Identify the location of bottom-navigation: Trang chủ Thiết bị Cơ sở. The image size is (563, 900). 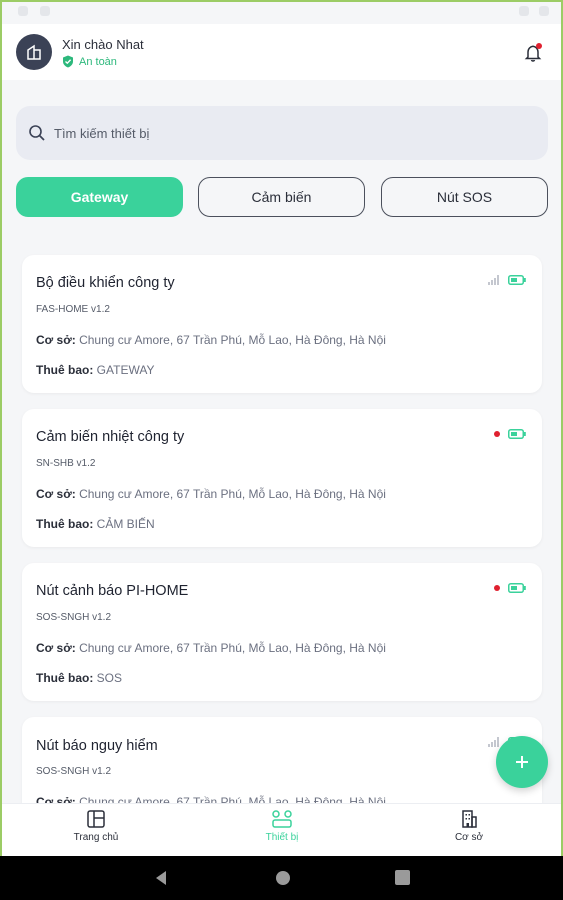
(281, 829).